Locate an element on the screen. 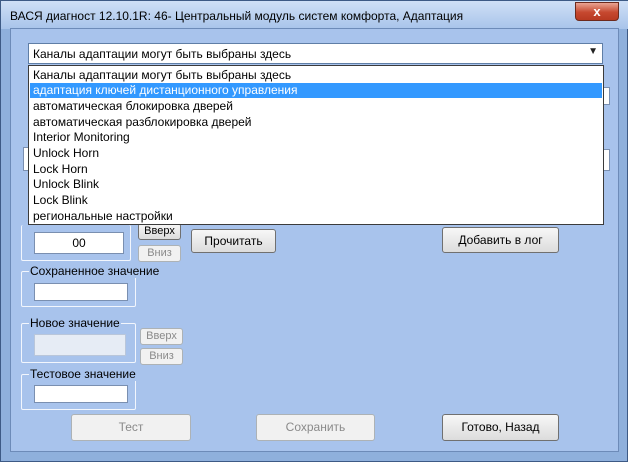 The image size is (628, 462). dropdown-option: автоматическая блокировка дверей is located at coordinates (316, 106).